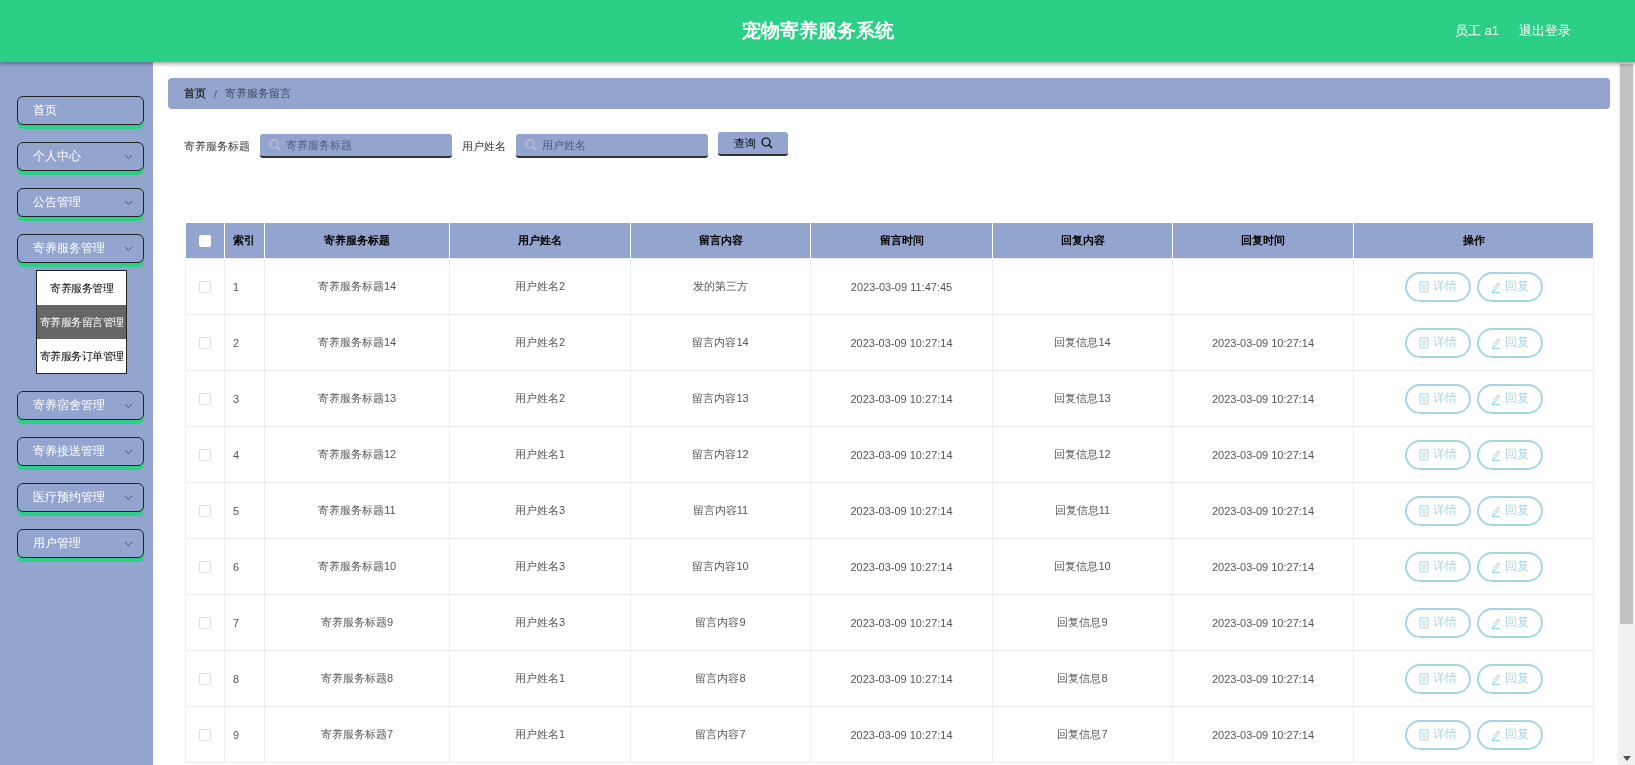 The width and height of the screenshot is (1635, 765). Describe the element at coordinates (1473, 241) in the screenshot. I see `column-header: 操作` at that location.